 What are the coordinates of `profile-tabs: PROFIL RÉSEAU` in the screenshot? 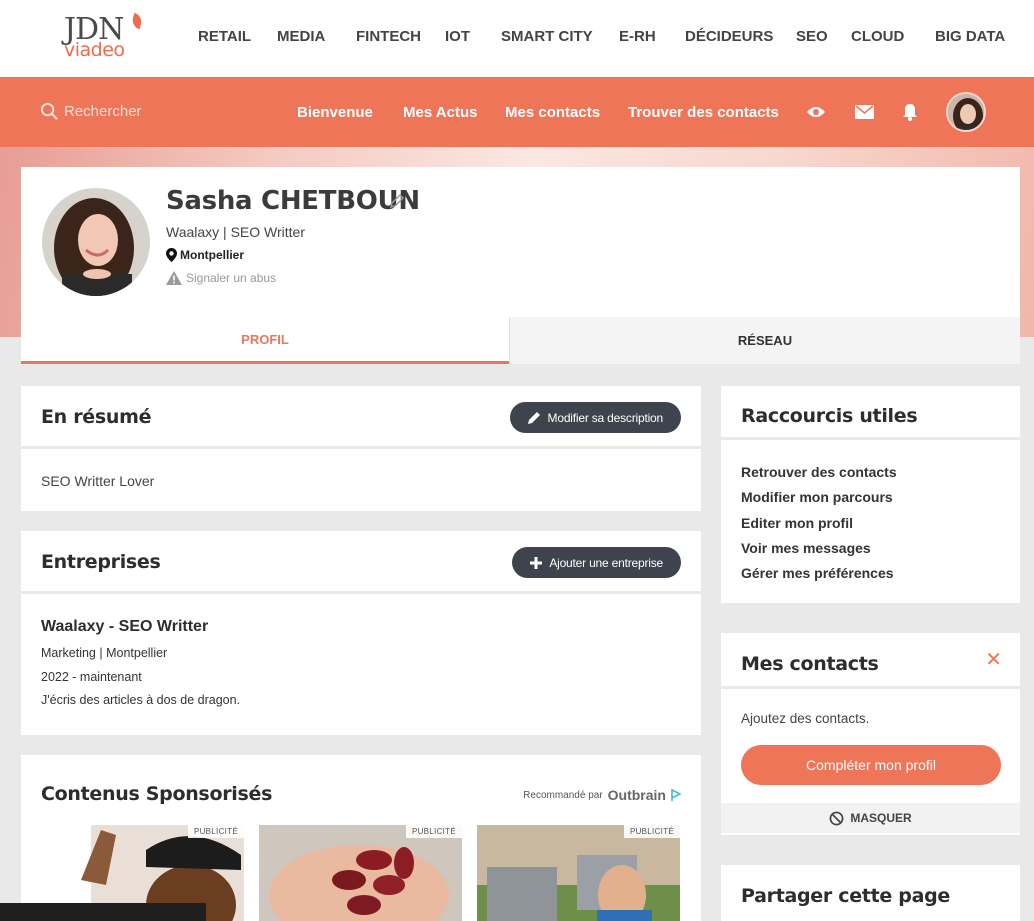 It's located at (520, 340).